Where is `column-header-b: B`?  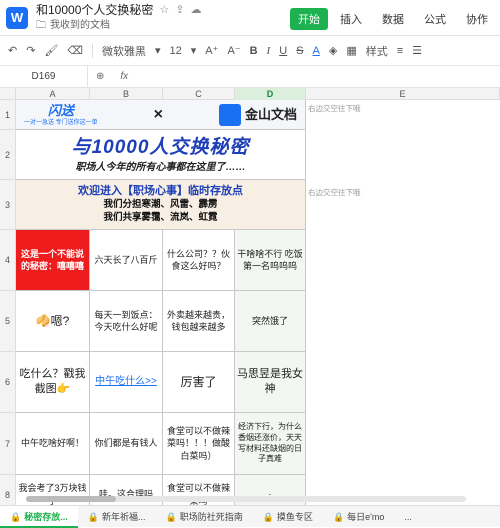 column-header-b: B is located at coordinates (126, 94).